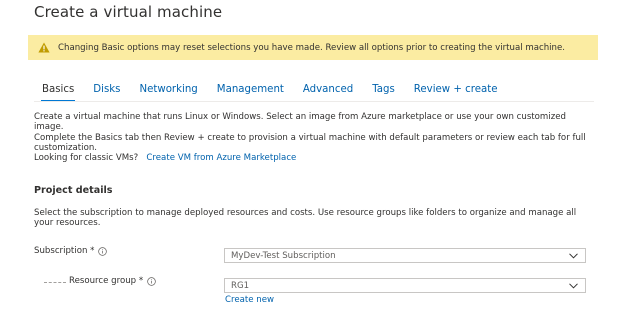  Describe the element at coordinates (249, 300) in the screenshot. I see `create-new-resource-group-link: Create new` at that location.